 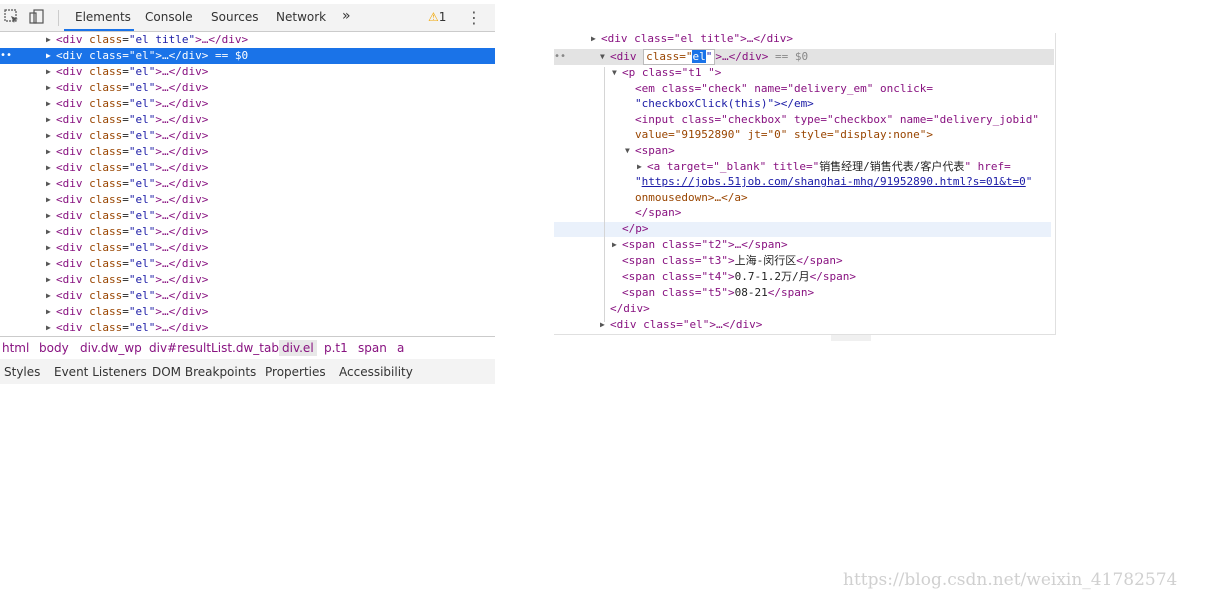 What do you see at coordinates (724, 104) in the screenshot?
I see `tree-node-em-cont: "checkboxClick(this)"></em>` at bounding box center [724, 104].